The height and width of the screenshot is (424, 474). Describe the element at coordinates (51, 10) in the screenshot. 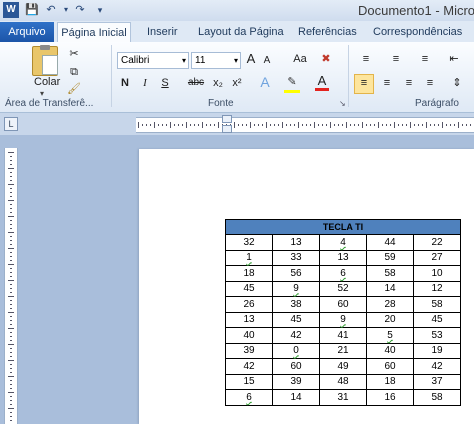

I see `undo-icon: ↶` at that location.